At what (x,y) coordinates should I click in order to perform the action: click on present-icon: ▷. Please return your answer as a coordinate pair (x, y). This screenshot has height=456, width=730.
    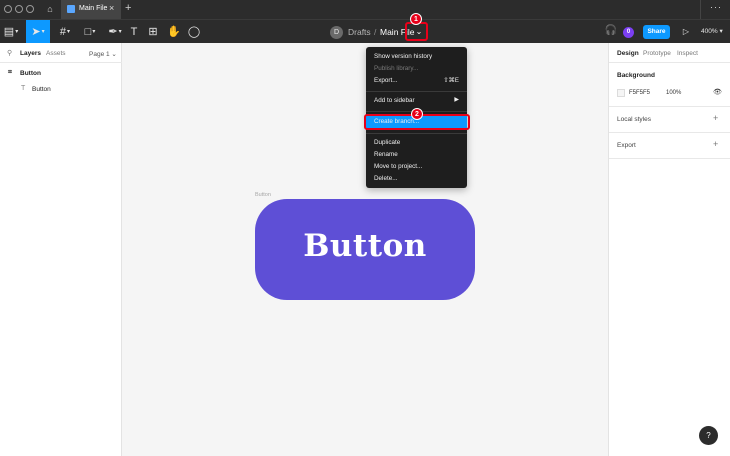
    Looking at the image, I should click on (686, 32).